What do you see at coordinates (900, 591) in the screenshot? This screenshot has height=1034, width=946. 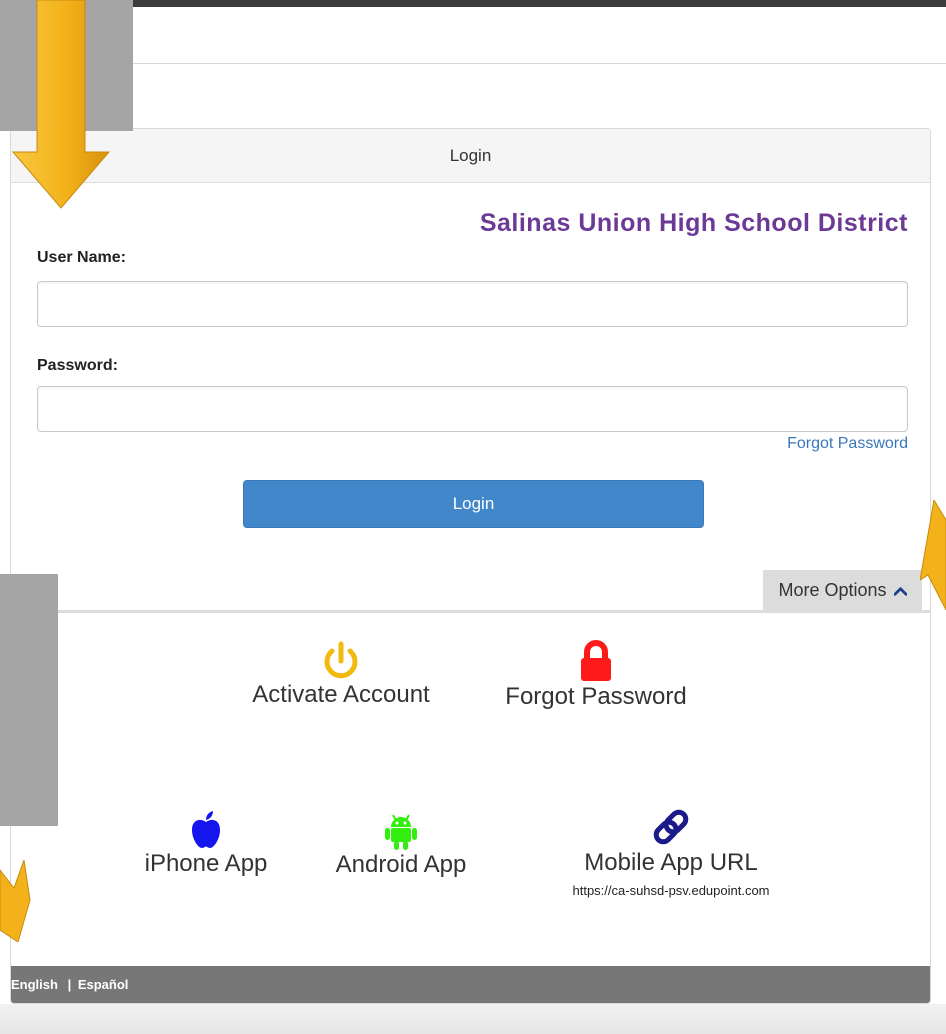 I see `chevron-up-icon` at bounding box center [900, 591].